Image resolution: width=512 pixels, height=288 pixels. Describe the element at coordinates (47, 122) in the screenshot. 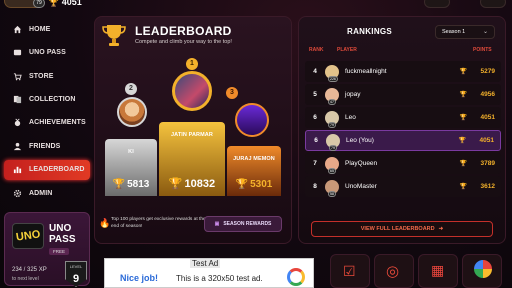

I see `sidebar-item-achievements: ACHIEVEMENTS` at that location.